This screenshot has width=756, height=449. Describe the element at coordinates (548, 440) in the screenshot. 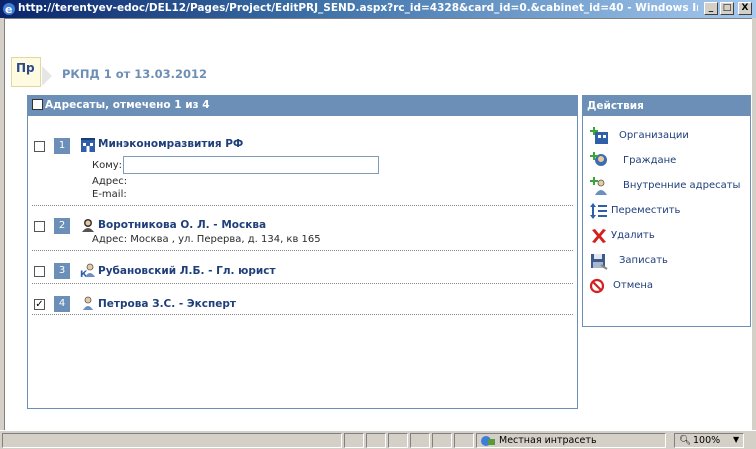

I see `zone-label: Местная интрасеть` at that location.